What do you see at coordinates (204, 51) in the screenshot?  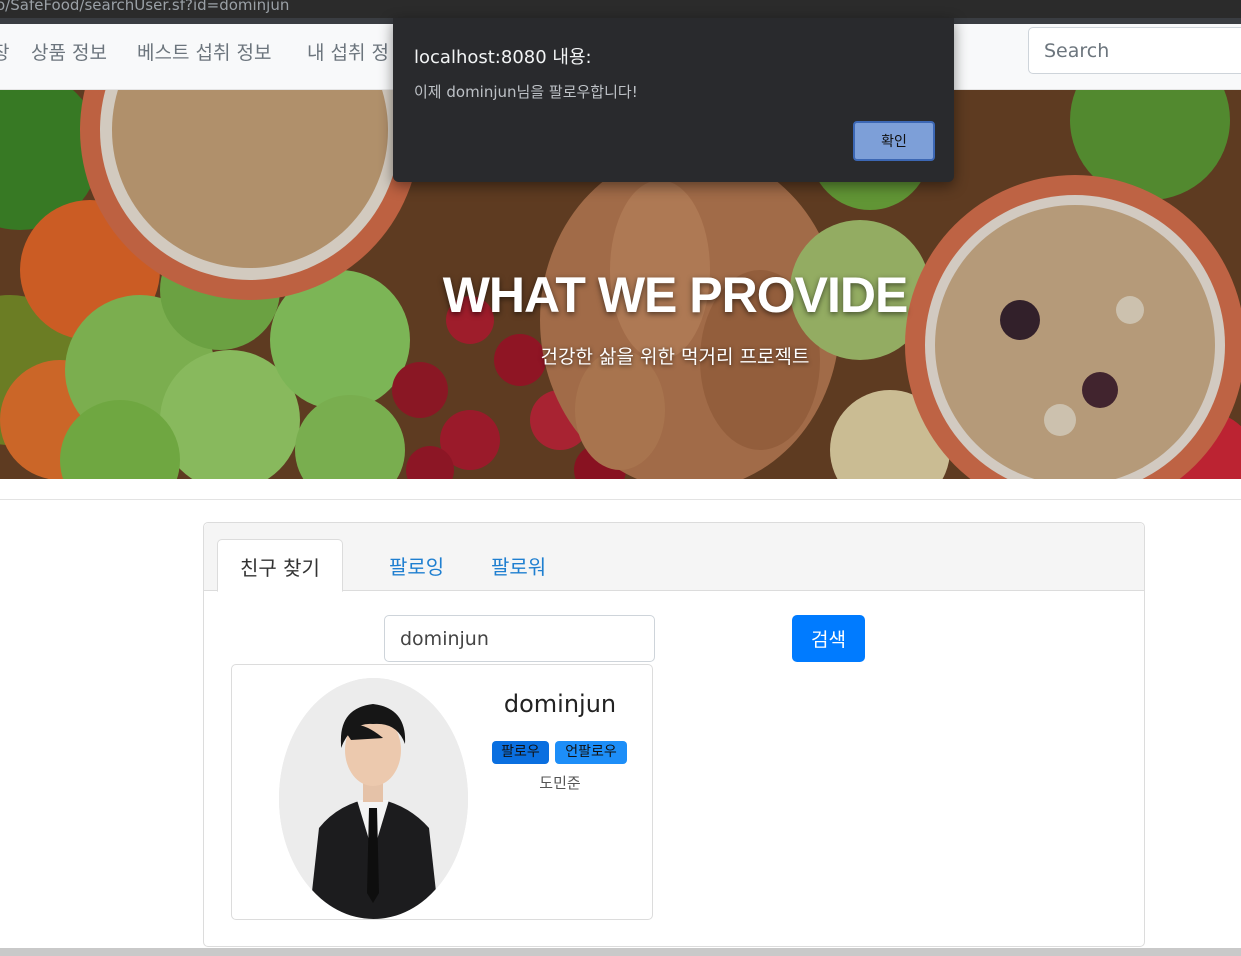 I see `nav-item-best-intake: 베스트 섭취 정보` at bounding box center [204, 51].